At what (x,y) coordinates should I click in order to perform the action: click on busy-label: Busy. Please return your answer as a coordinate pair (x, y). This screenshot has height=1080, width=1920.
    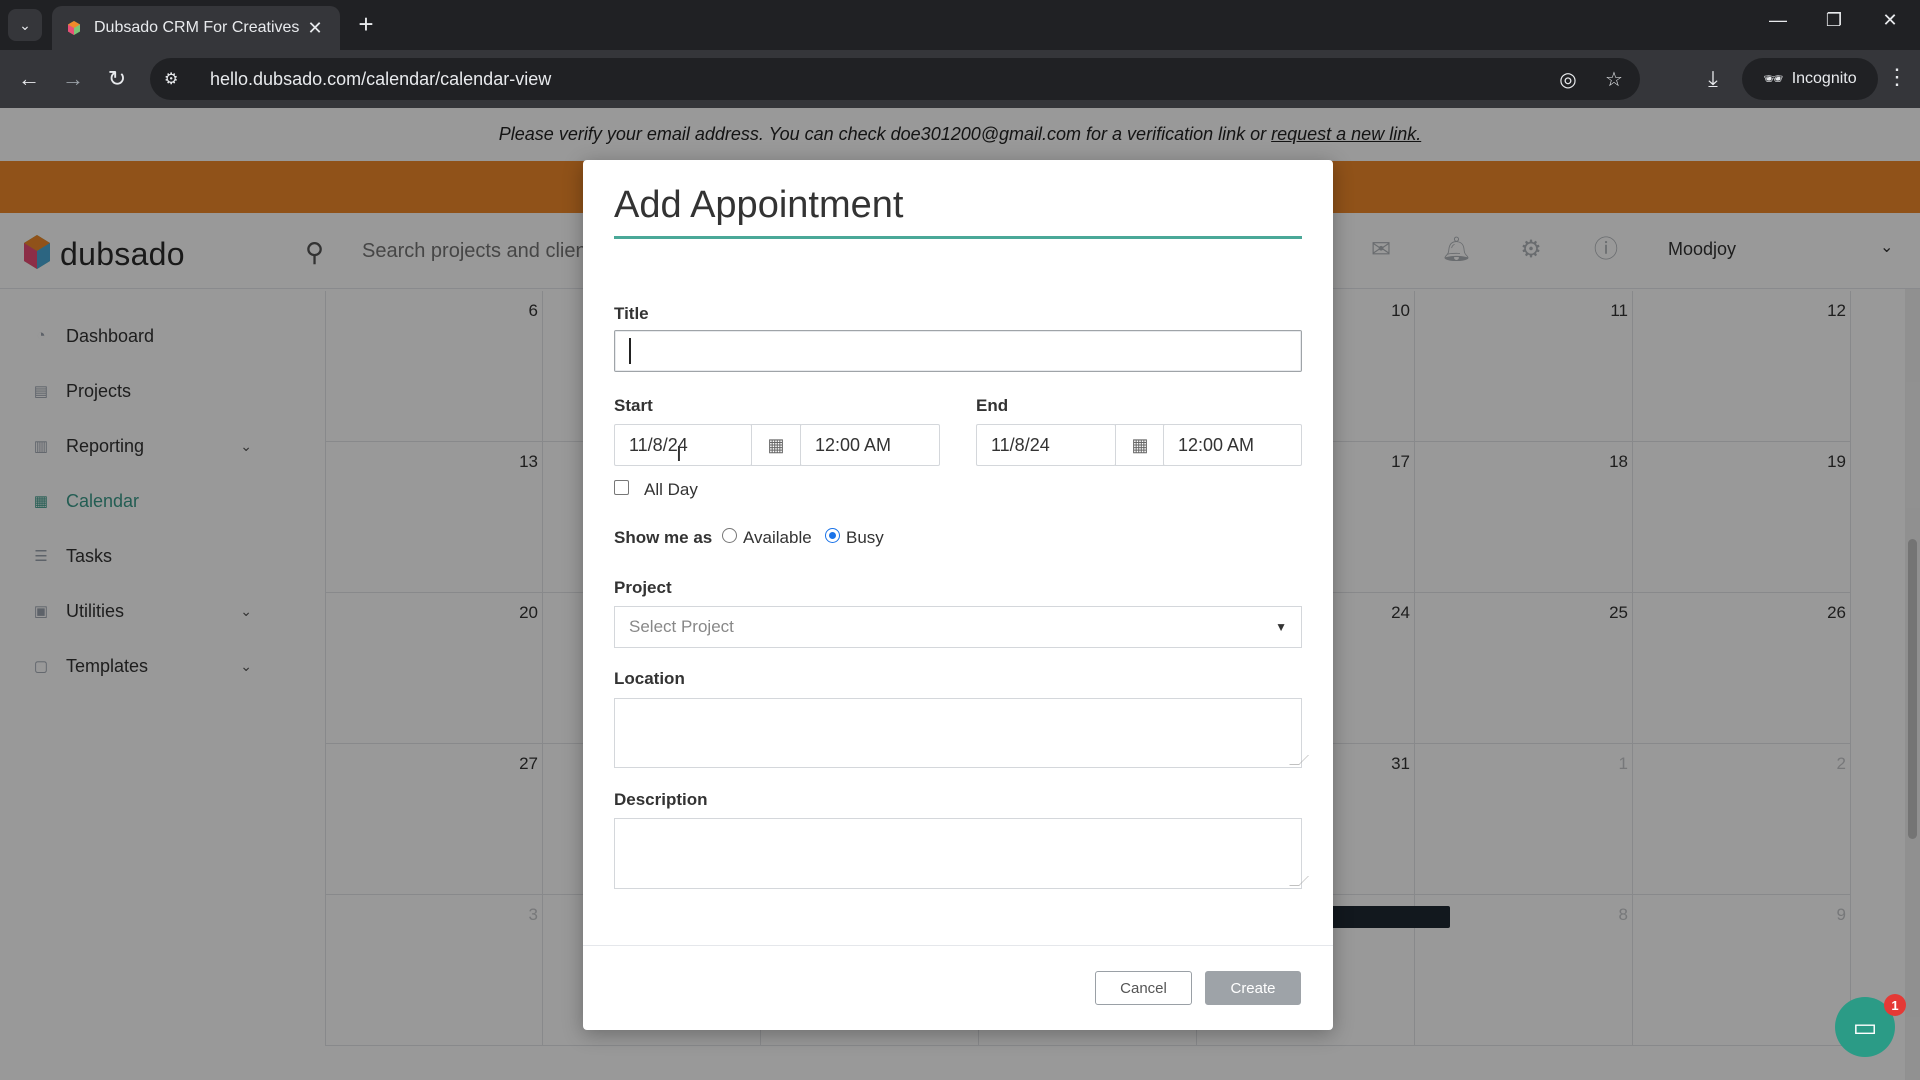
    Looking at the image, I should click on (865, 537).